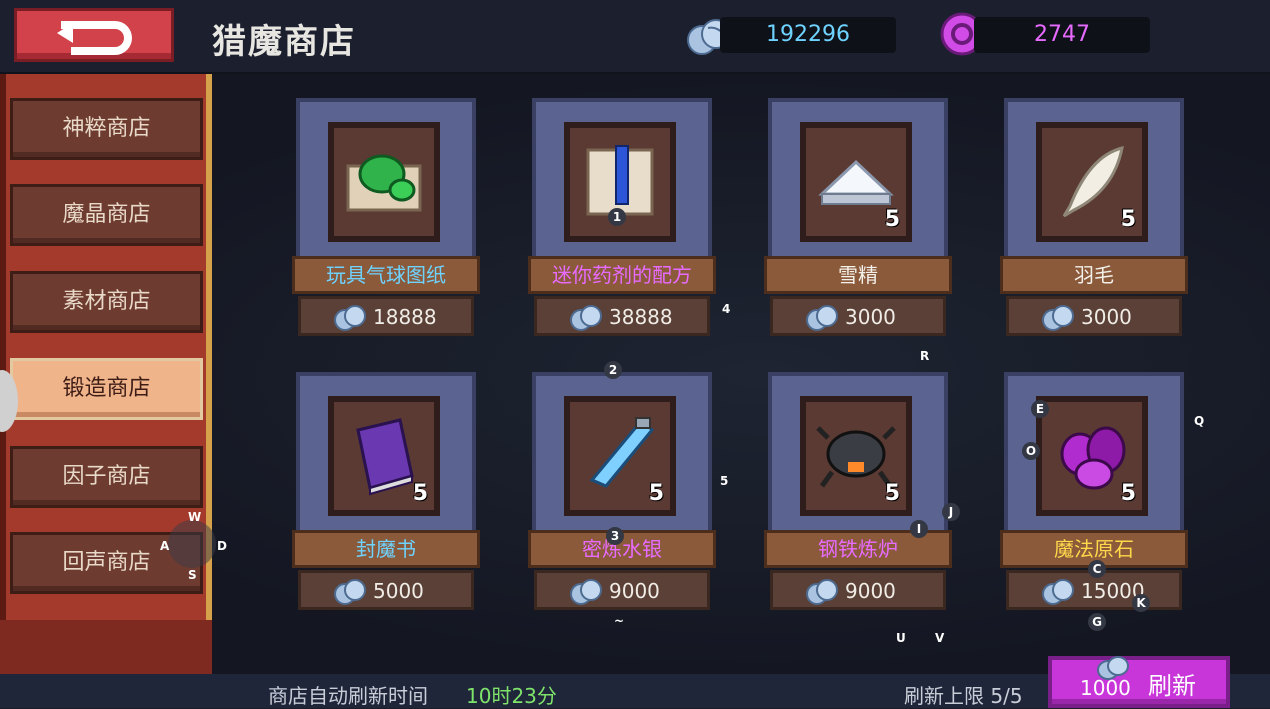  What do you see at coordinates (106, 215) in the screenshot?
I see `tab-mojing-shop: 魔晶商店` at bounding box center [106, 215].